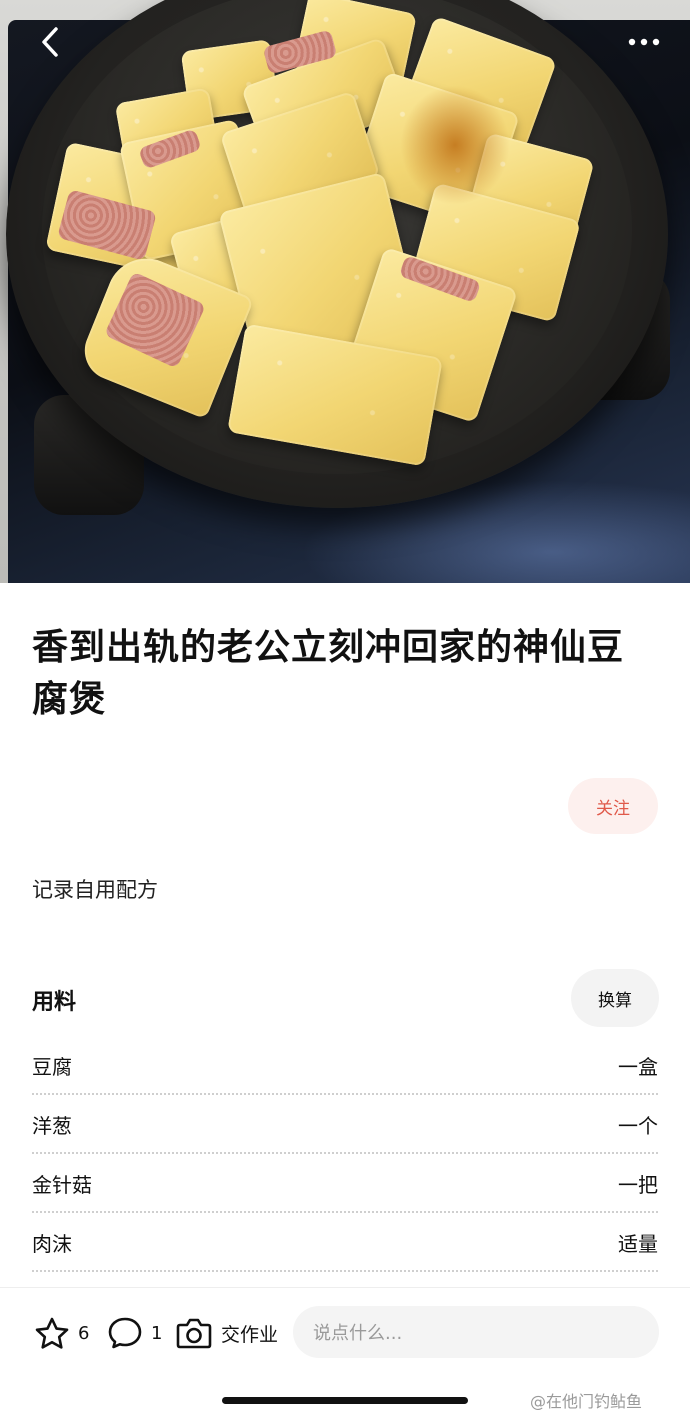 Image resolution: width=690 pixels, height=1417 pixels. What do you see at coordinates (52, 1333) in the screenshot?
I see `star-icon` at bounding box center [52, 1333].